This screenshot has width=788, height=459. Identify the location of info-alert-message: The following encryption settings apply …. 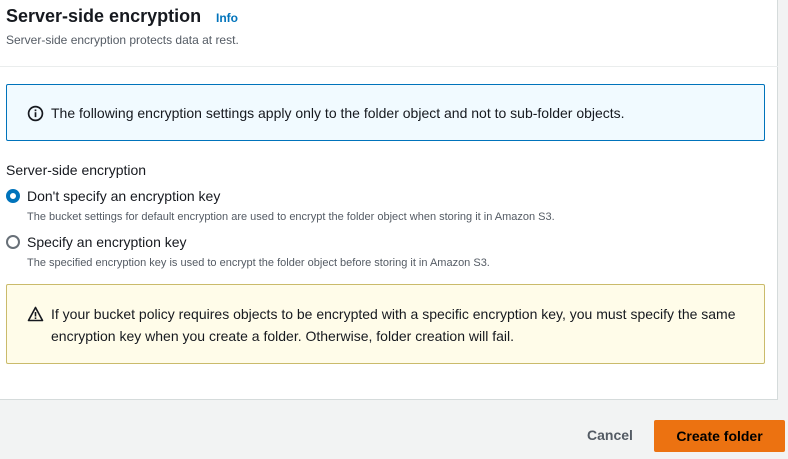
(338, 113).